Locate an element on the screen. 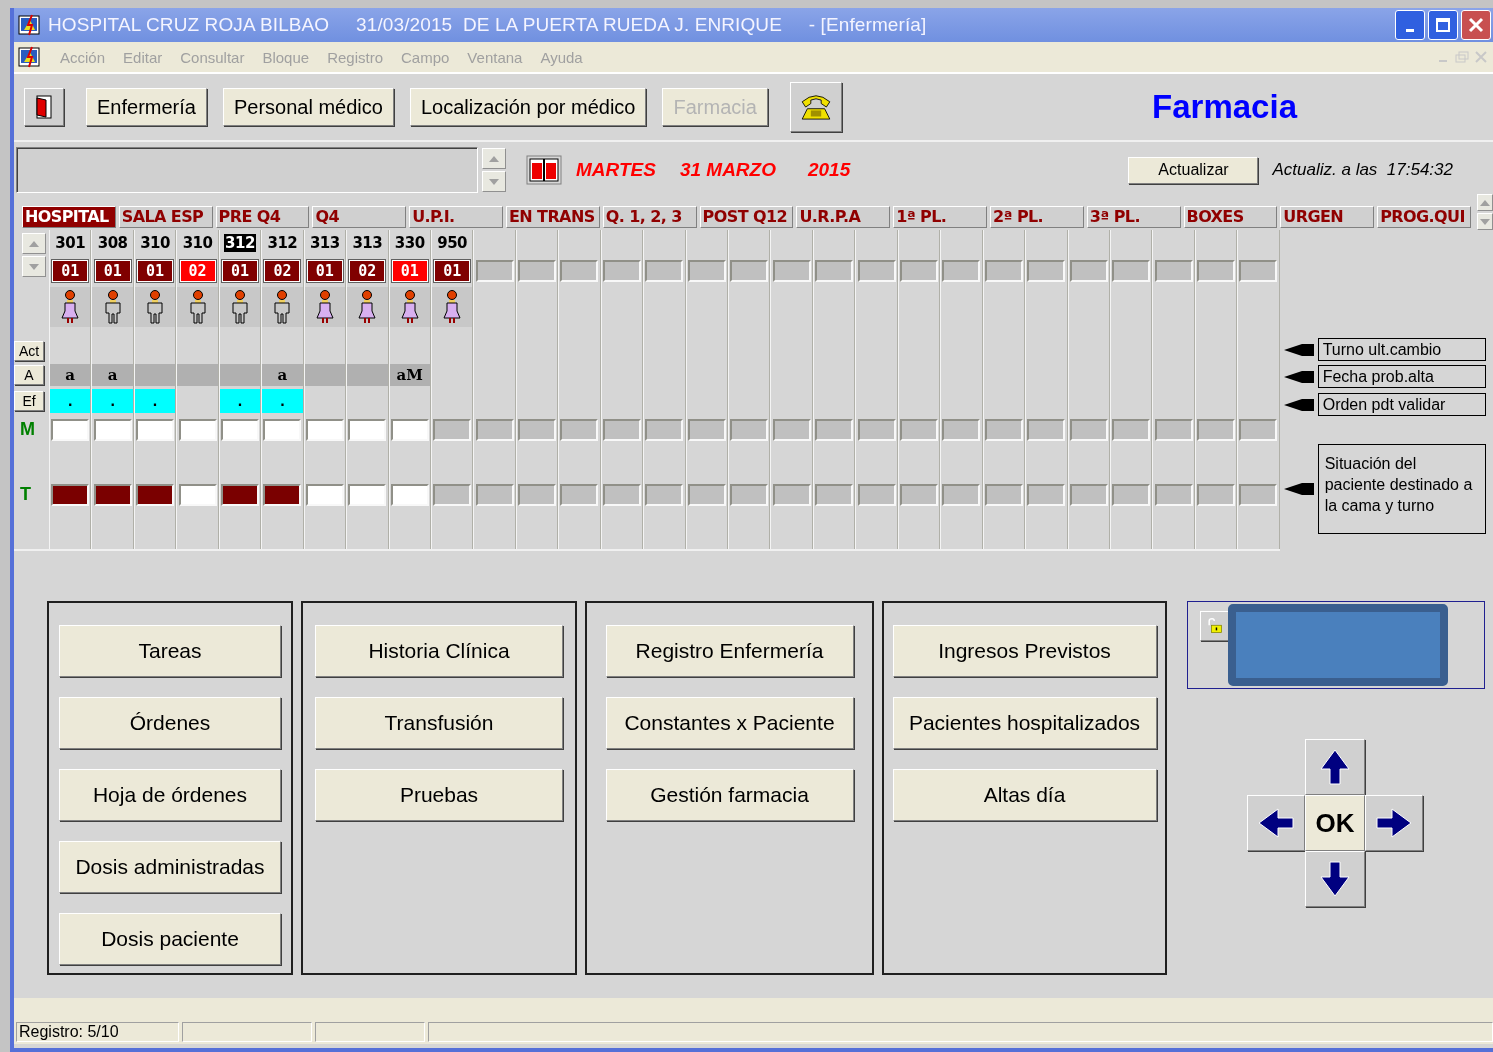  left-button is located at coordinates (1276, 823).